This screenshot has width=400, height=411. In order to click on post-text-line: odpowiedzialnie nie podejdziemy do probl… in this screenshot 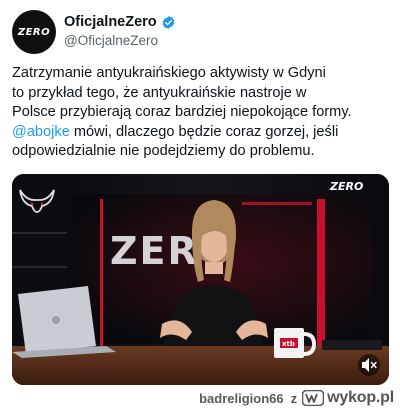, I will do `click(163, 151)`.